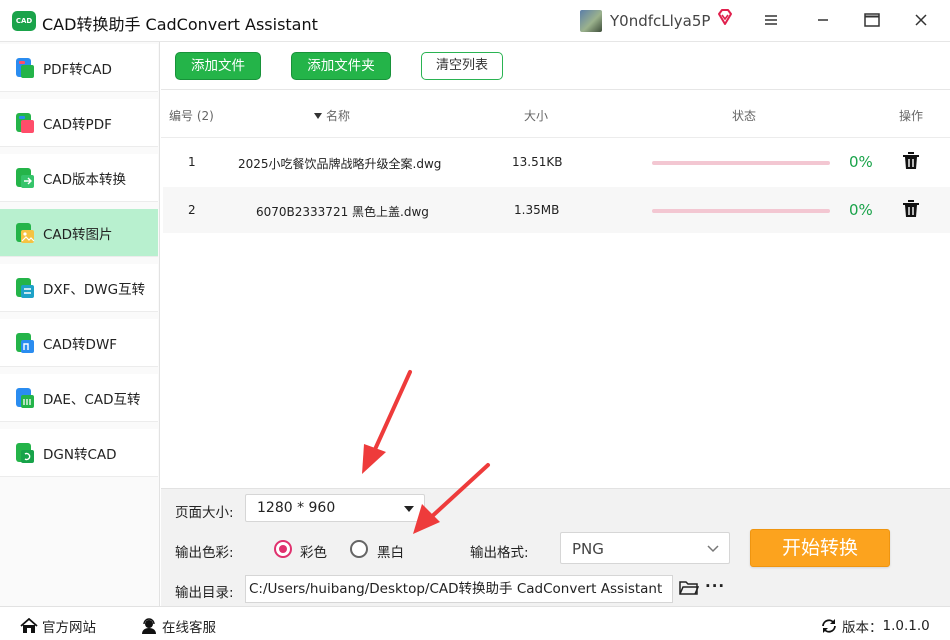 Image resolution: width=950 pixels, height=640 pixels. What do you see at coordinates (555, 115) in the screenshot?
I see `file-table-header: 编号 (2) 名称 大小 状态 操作` at bounding box center [555, 115].